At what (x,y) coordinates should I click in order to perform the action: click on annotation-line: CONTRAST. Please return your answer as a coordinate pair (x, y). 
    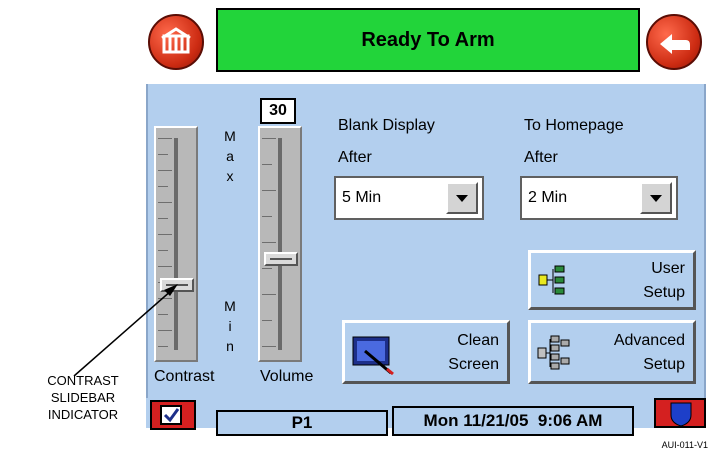
    Looking at the image, I should click on (83, 380).